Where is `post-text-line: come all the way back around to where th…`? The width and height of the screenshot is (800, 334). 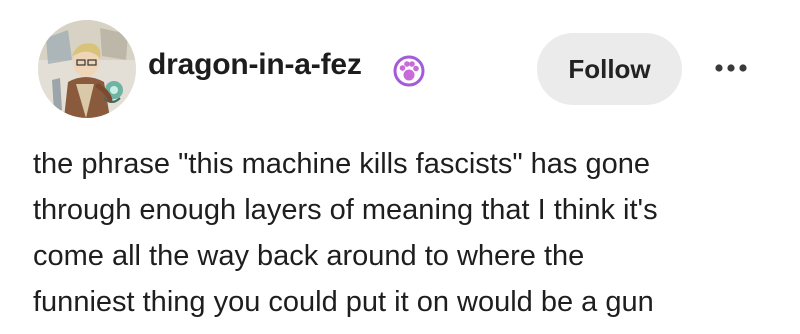
post-text-line: come all the way back around to where th… is located at coordinates (309, 256).